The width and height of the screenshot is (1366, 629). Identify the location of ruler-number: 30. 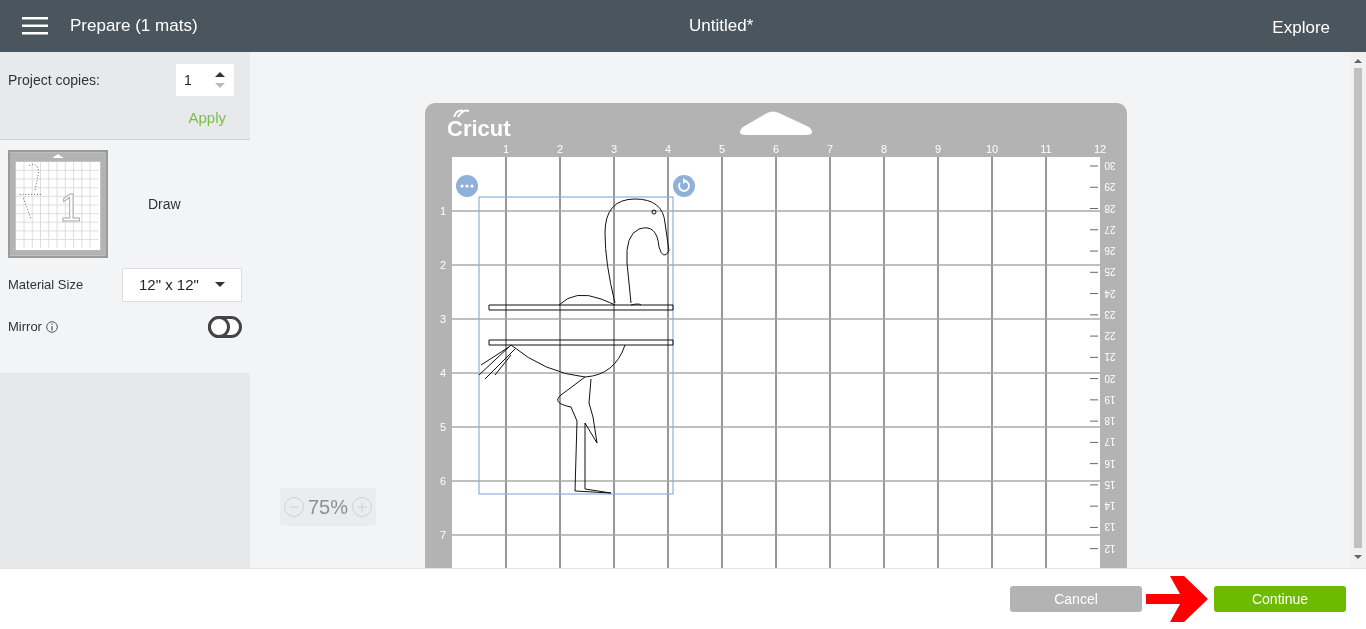
(1110, 165).